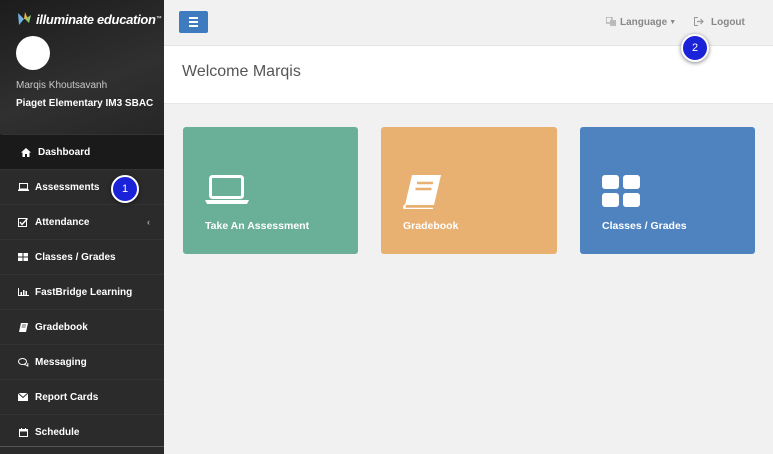 This screenshot has height=454, width=773. Describe the element at coordinates (270, 190) in the screenshot. I see `take-assessment-card: Take An Assessment` at that location.